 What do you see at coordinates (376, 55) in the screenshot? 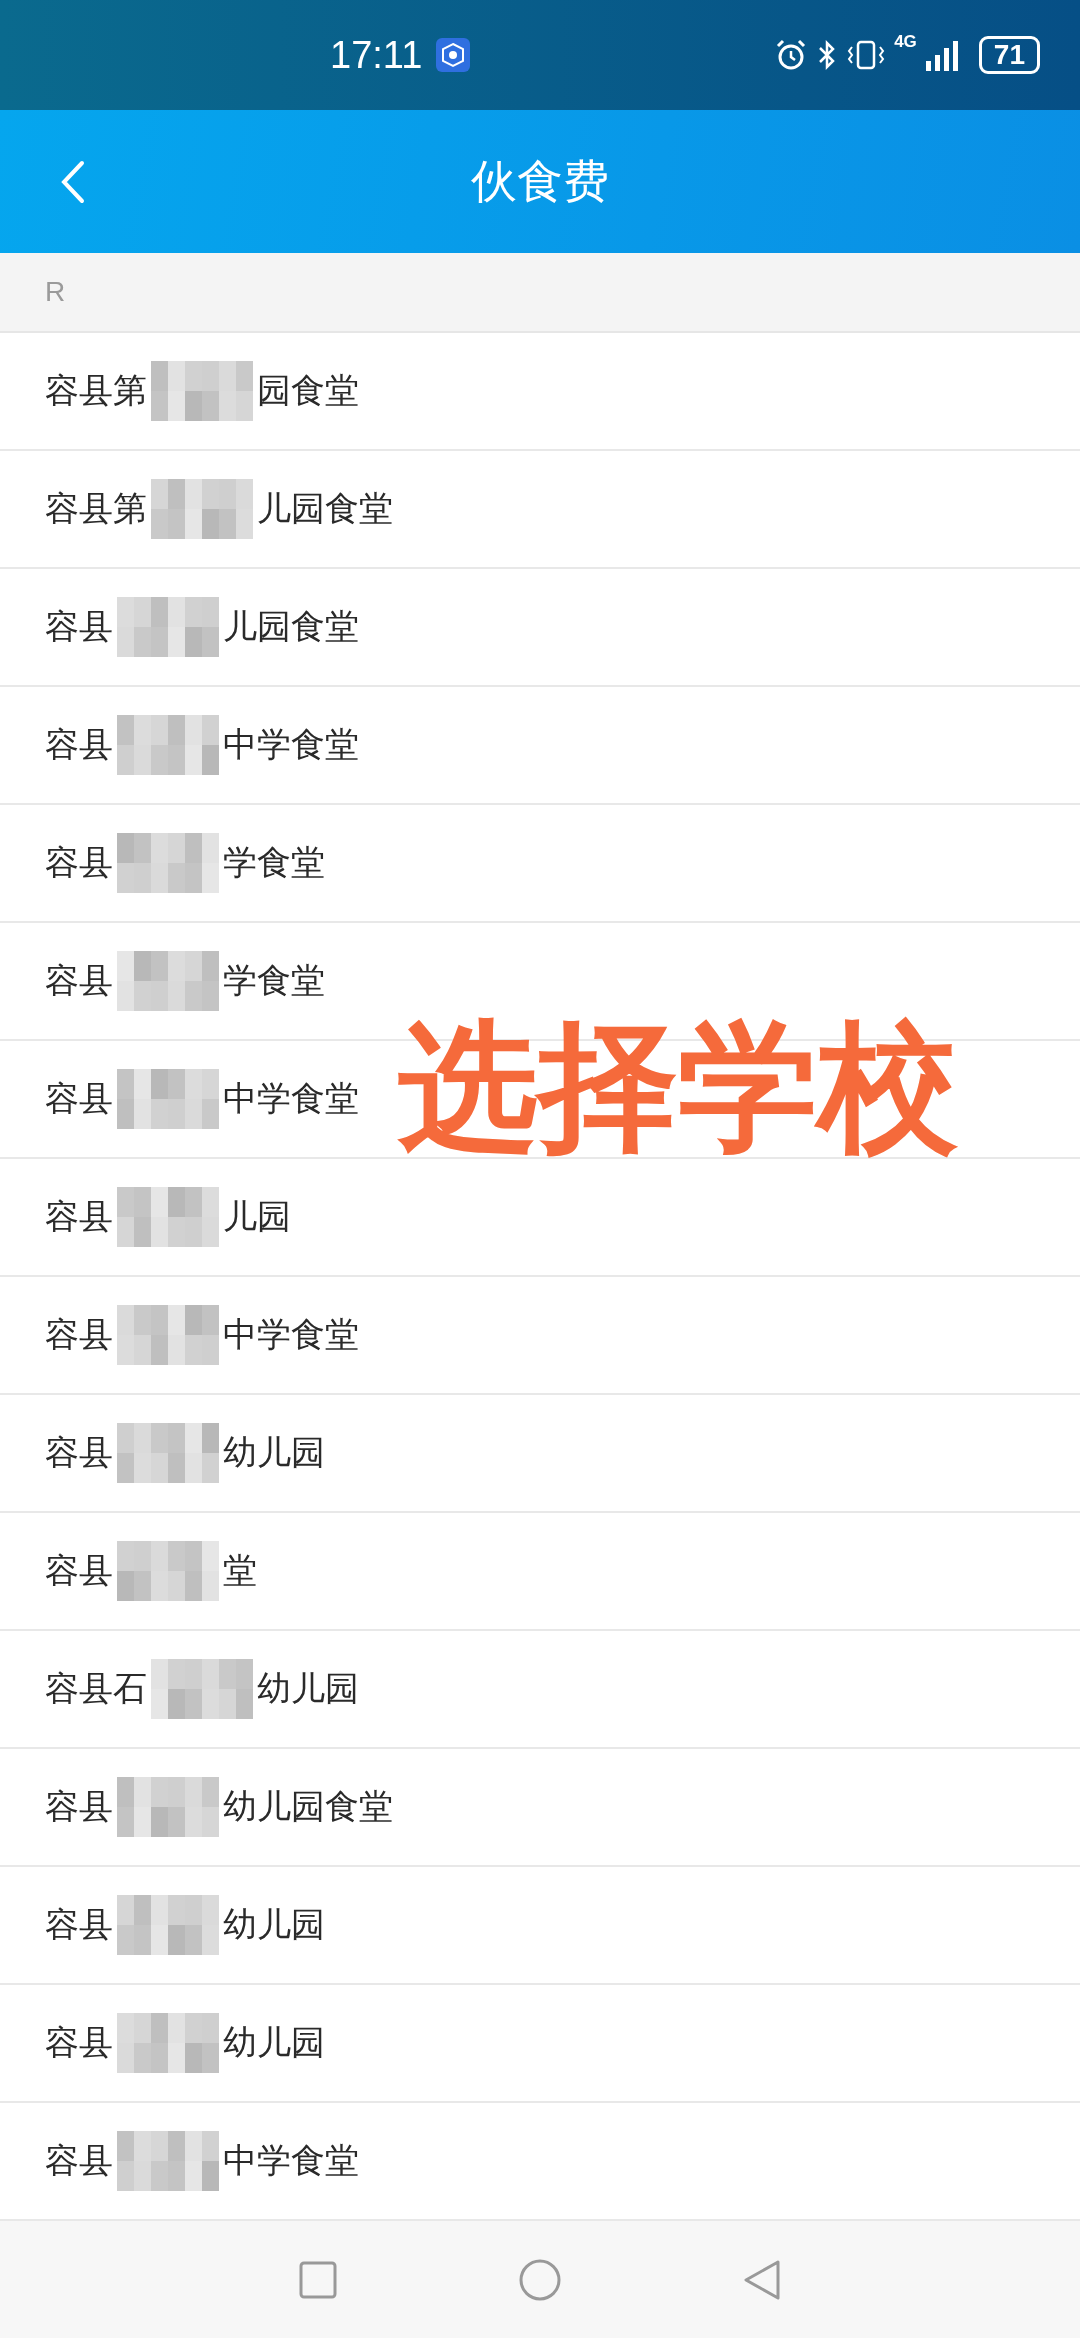
I see `status-time: 17:11` at bounding box center [376, 55].